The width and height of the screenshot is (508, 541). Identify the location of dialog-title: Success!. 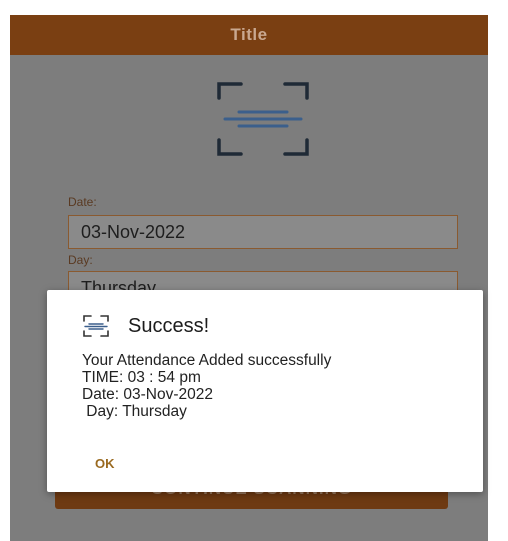
(169, 325).